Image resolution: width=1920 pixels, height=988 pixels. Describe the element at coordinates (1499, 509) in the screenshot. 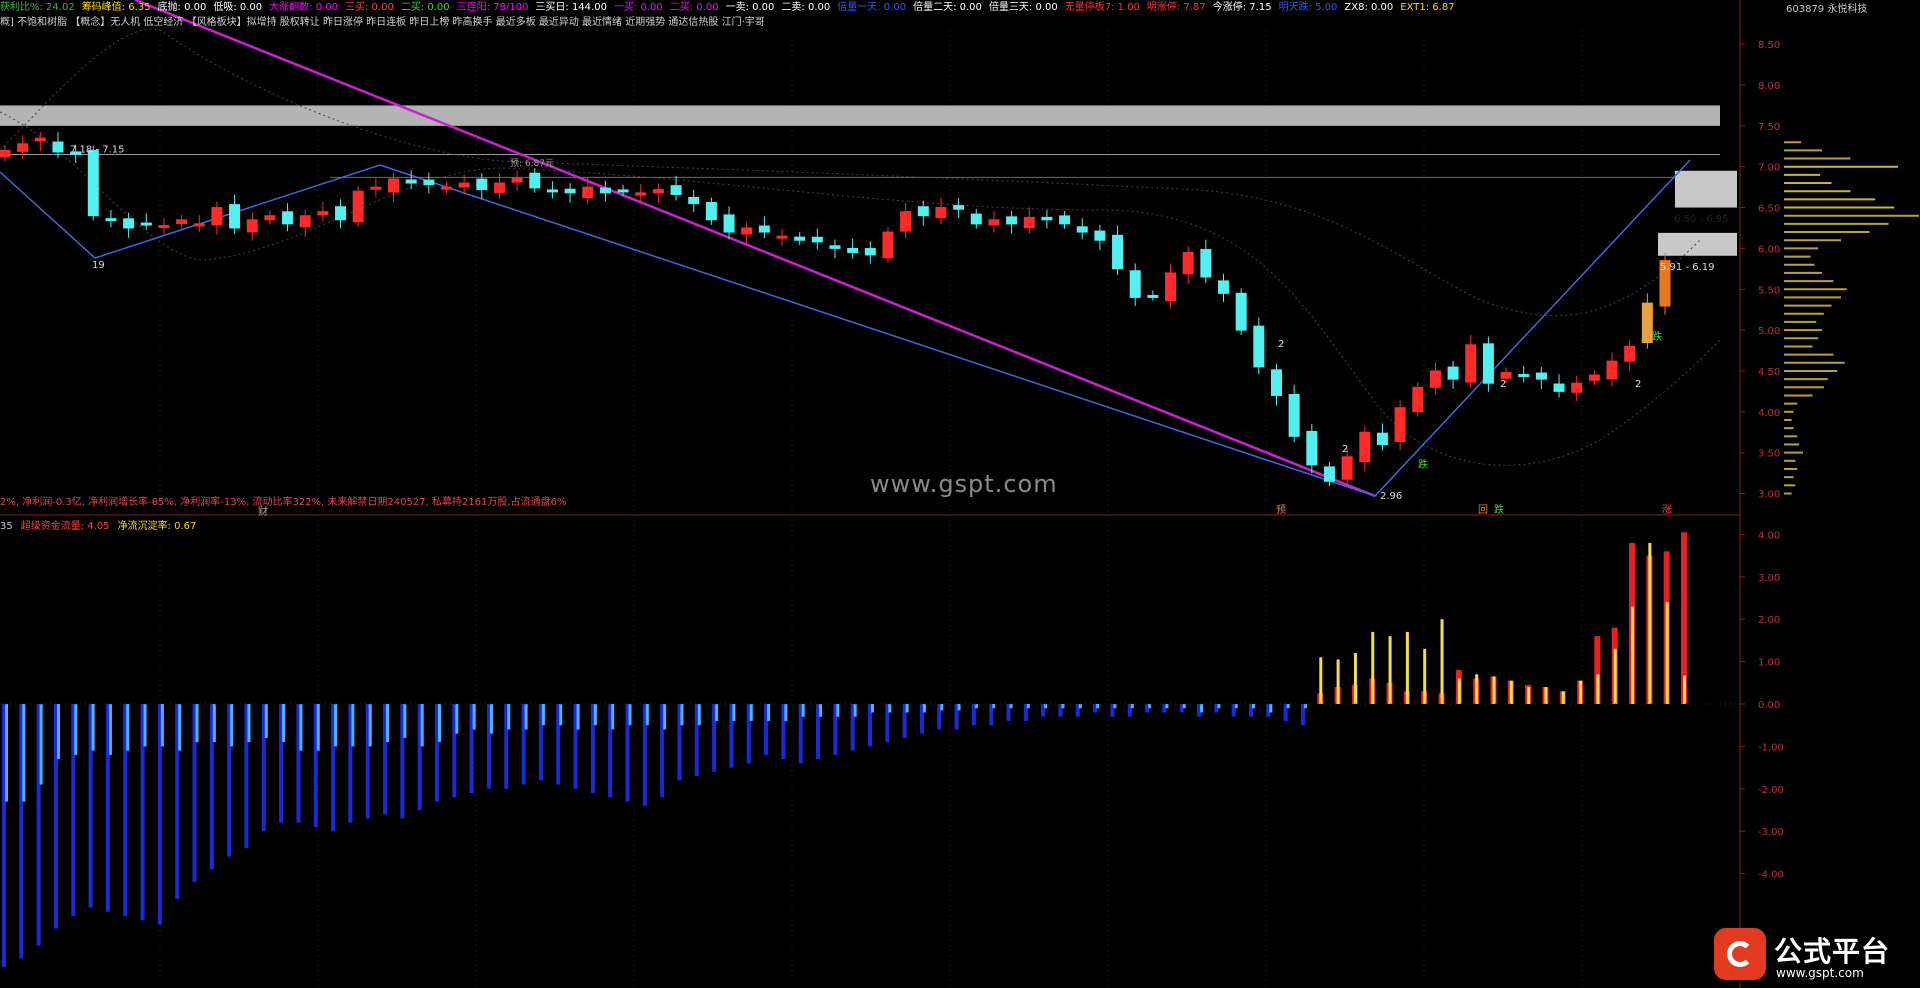

I see `marker-die: 跌` at that location.